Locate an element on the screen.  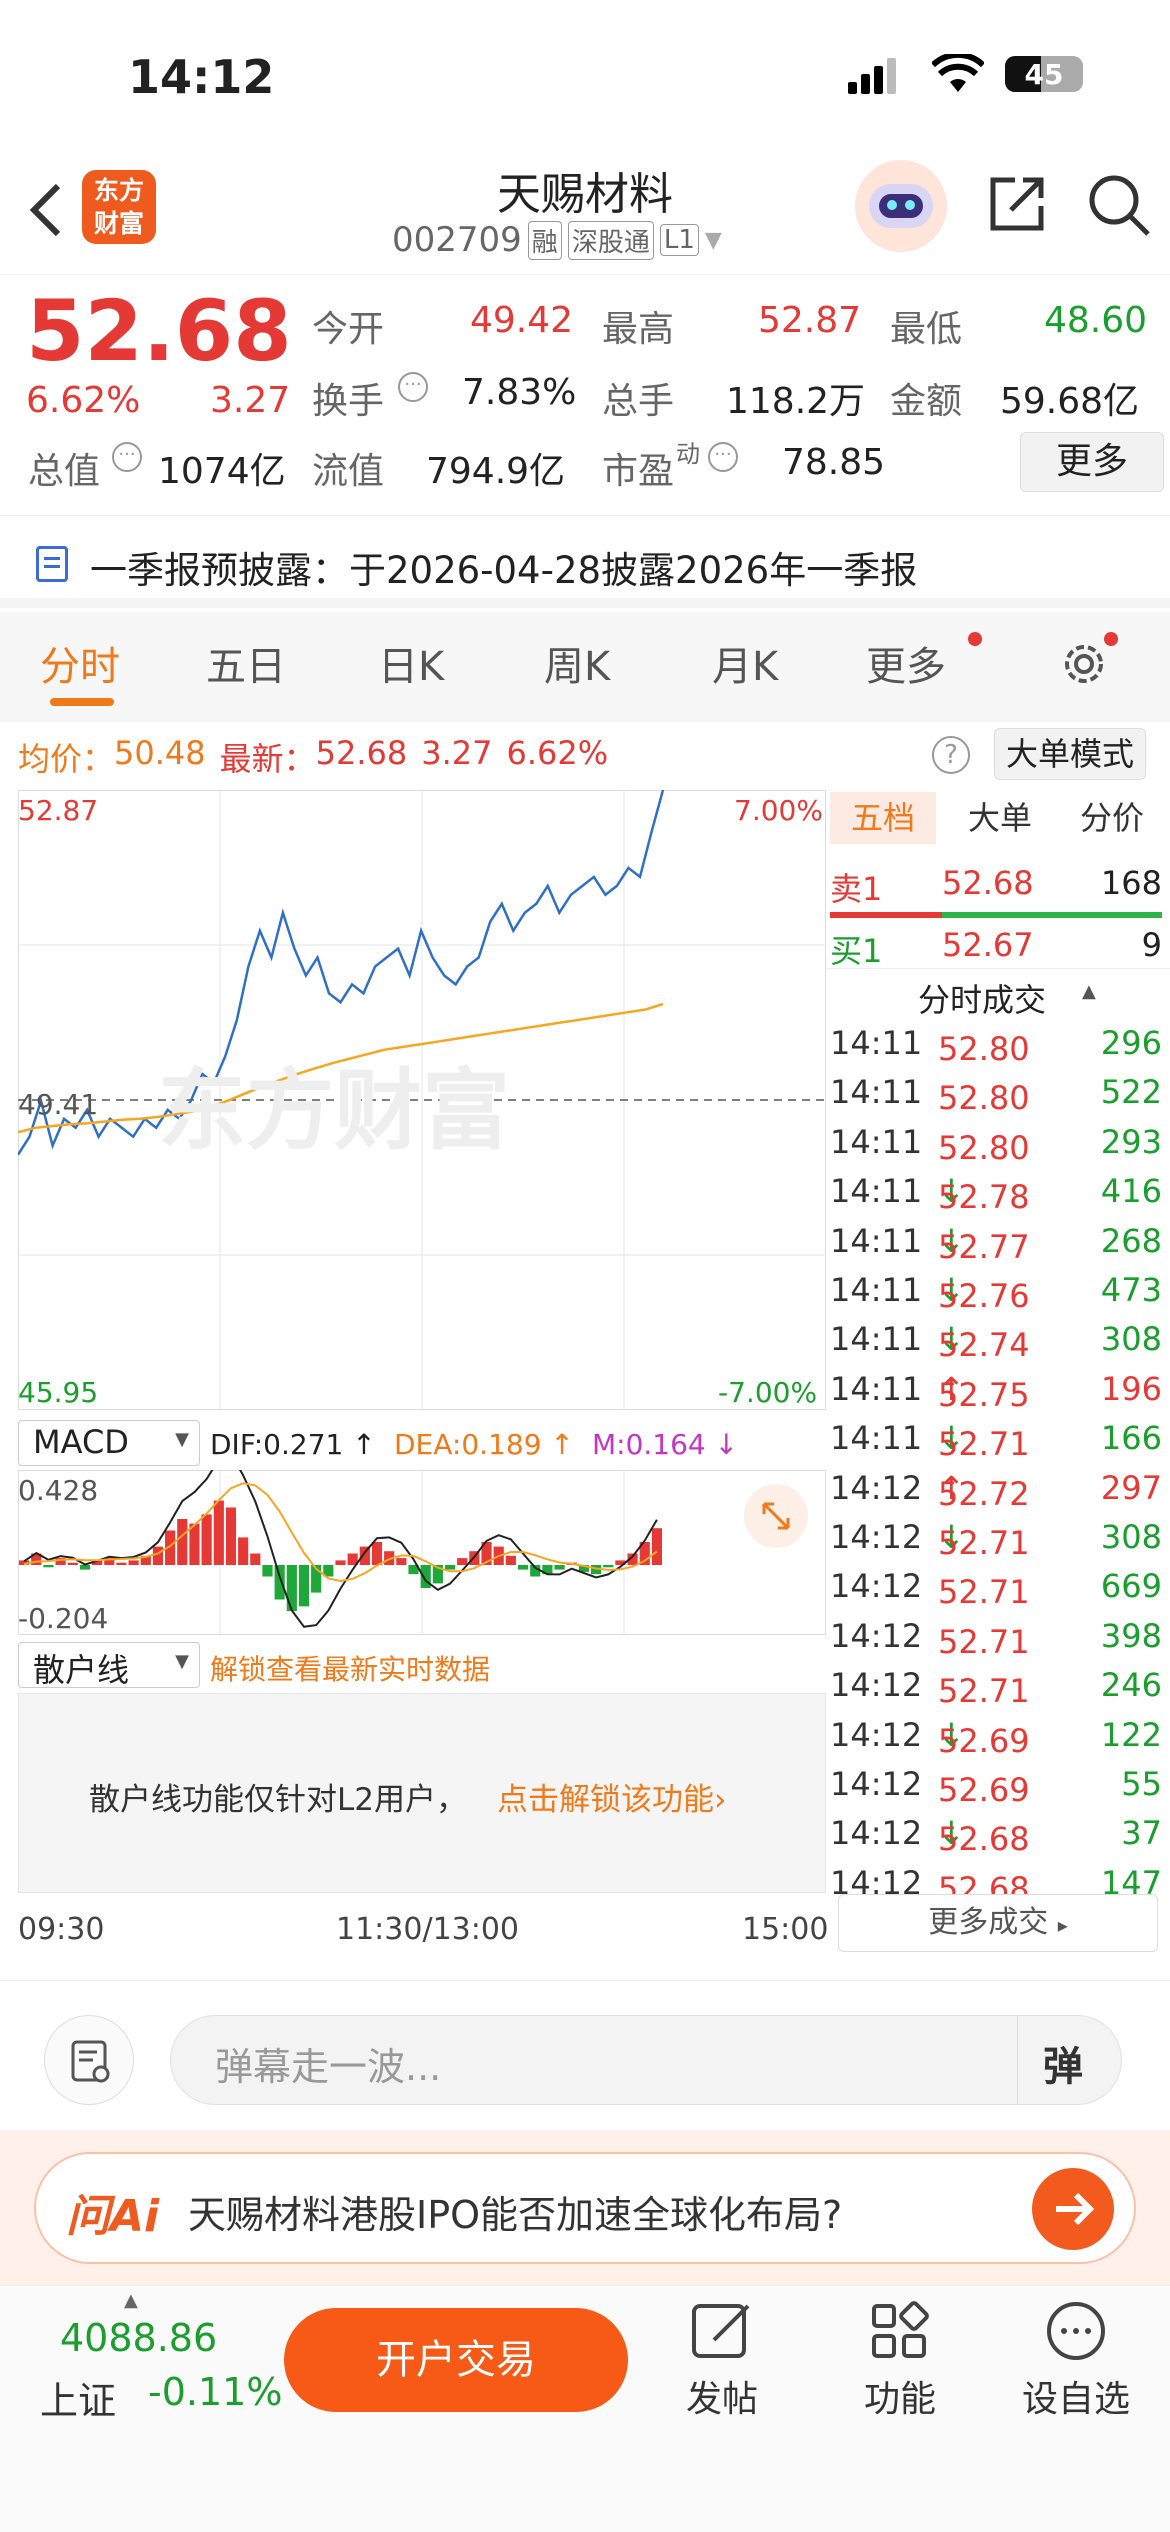
macd-selector-label: MACD is located at coordinates (81, 1442).